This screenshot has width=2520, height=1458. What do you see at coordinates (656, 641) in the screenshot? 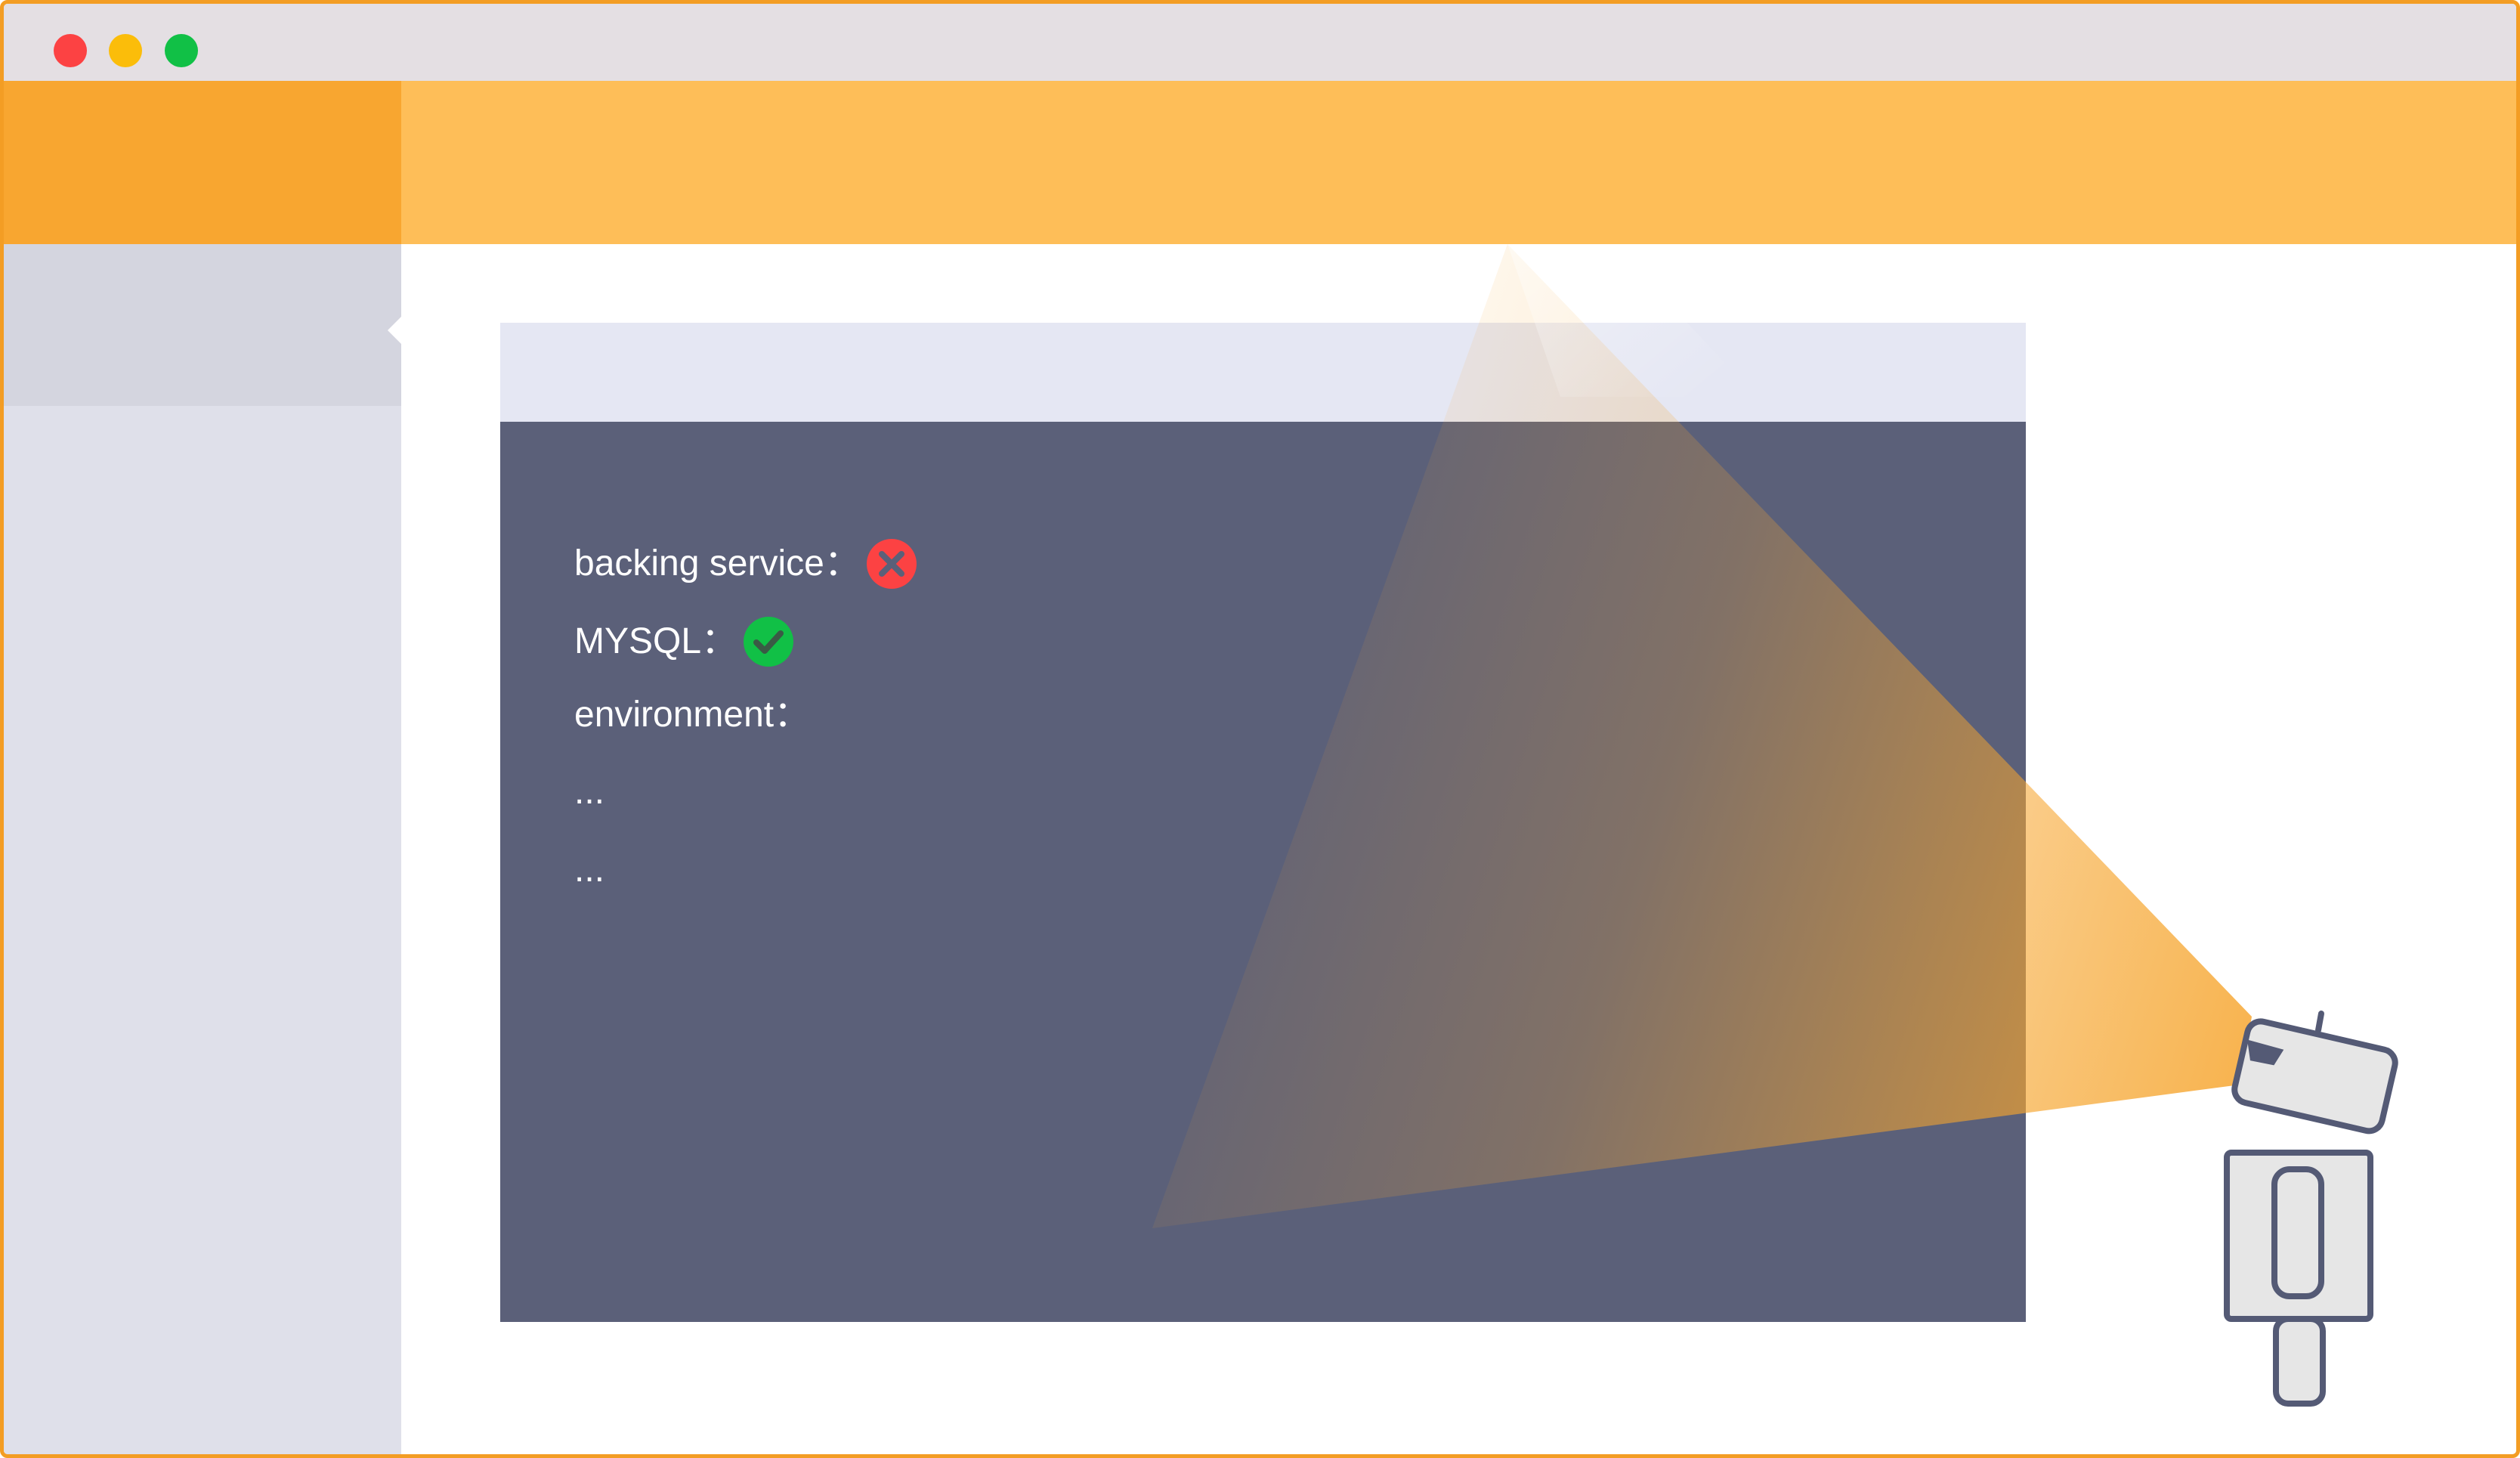
I see `status-row-label: MYSQL：` at bounding box center [656, 641].